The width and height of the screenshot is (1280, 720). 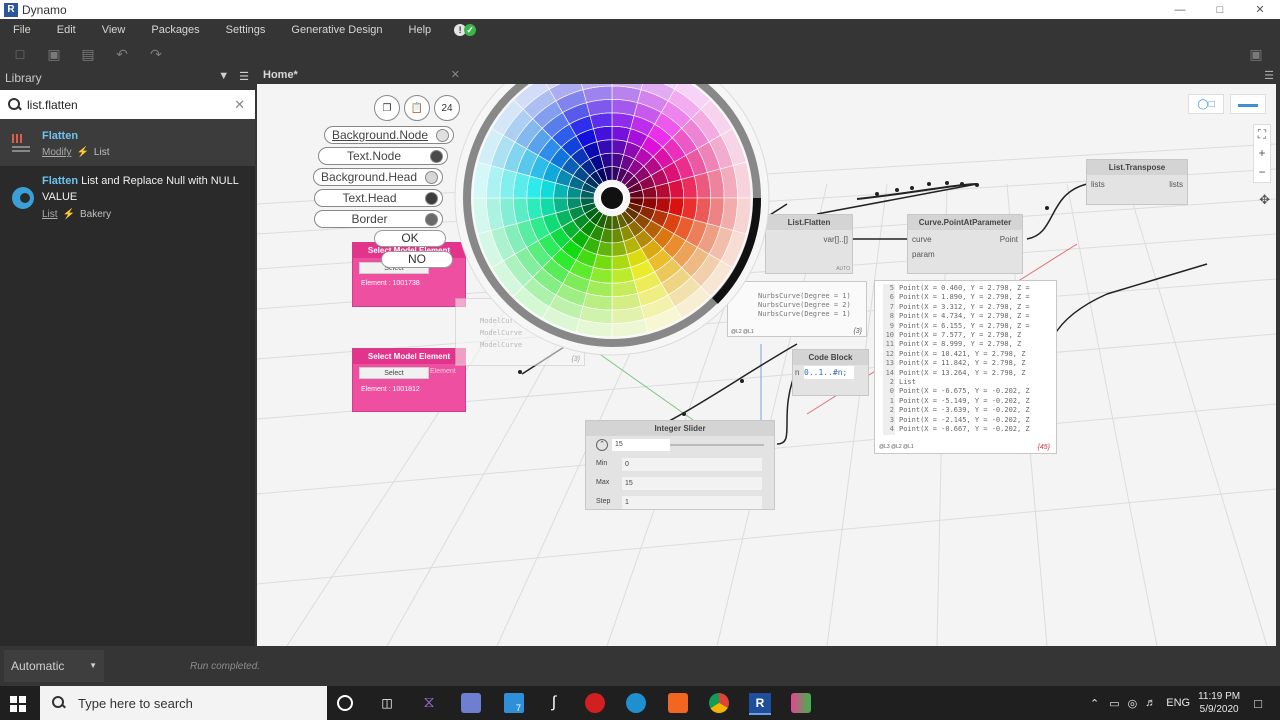 What do you see at coordinates (717, 445) in the screenshot?
I see `slider-track` at bounding box center [717, 445].